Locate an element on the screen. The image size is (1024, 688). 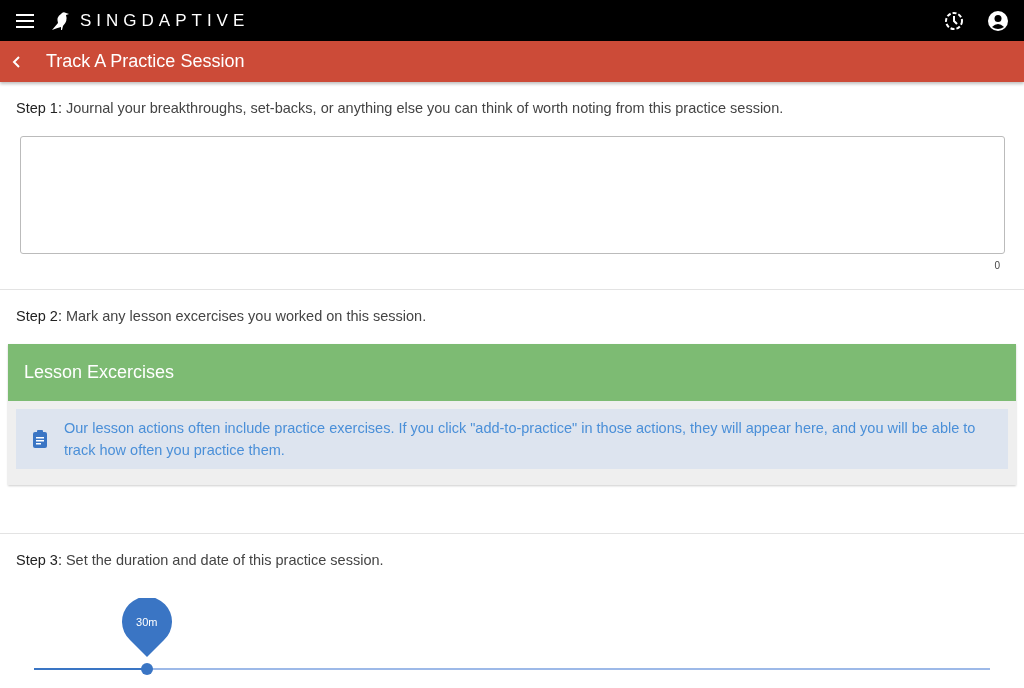
step-label: Step 2: is located at coordinates (39, 316).